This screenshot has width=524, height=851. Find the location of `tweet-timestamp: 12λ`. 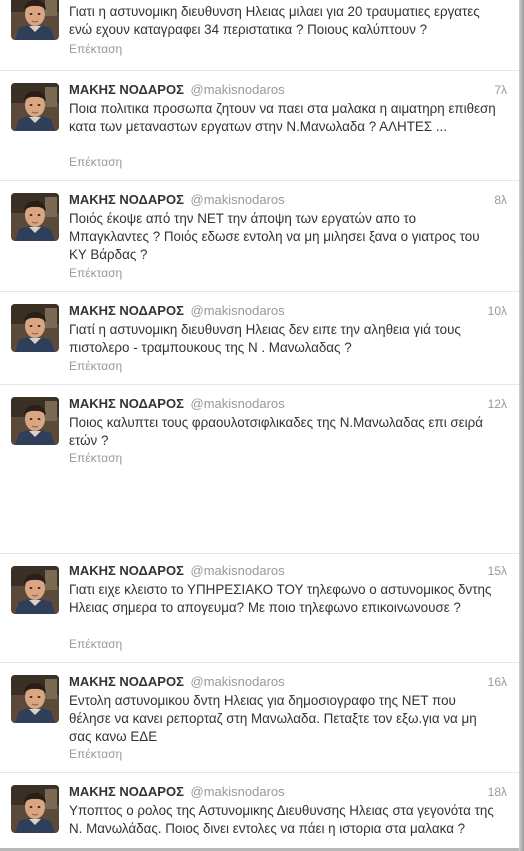

tweet-timestamp: 12λ is located at coordinates (497, 404).